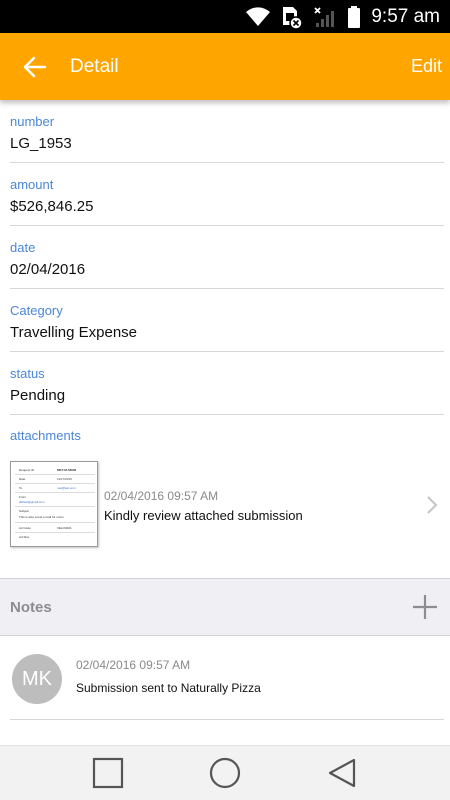 The width and height of the screenshot is (450, 800). Describe the element at coordinates (227, 719) in the screenshot. I see `note-divider` at that location.